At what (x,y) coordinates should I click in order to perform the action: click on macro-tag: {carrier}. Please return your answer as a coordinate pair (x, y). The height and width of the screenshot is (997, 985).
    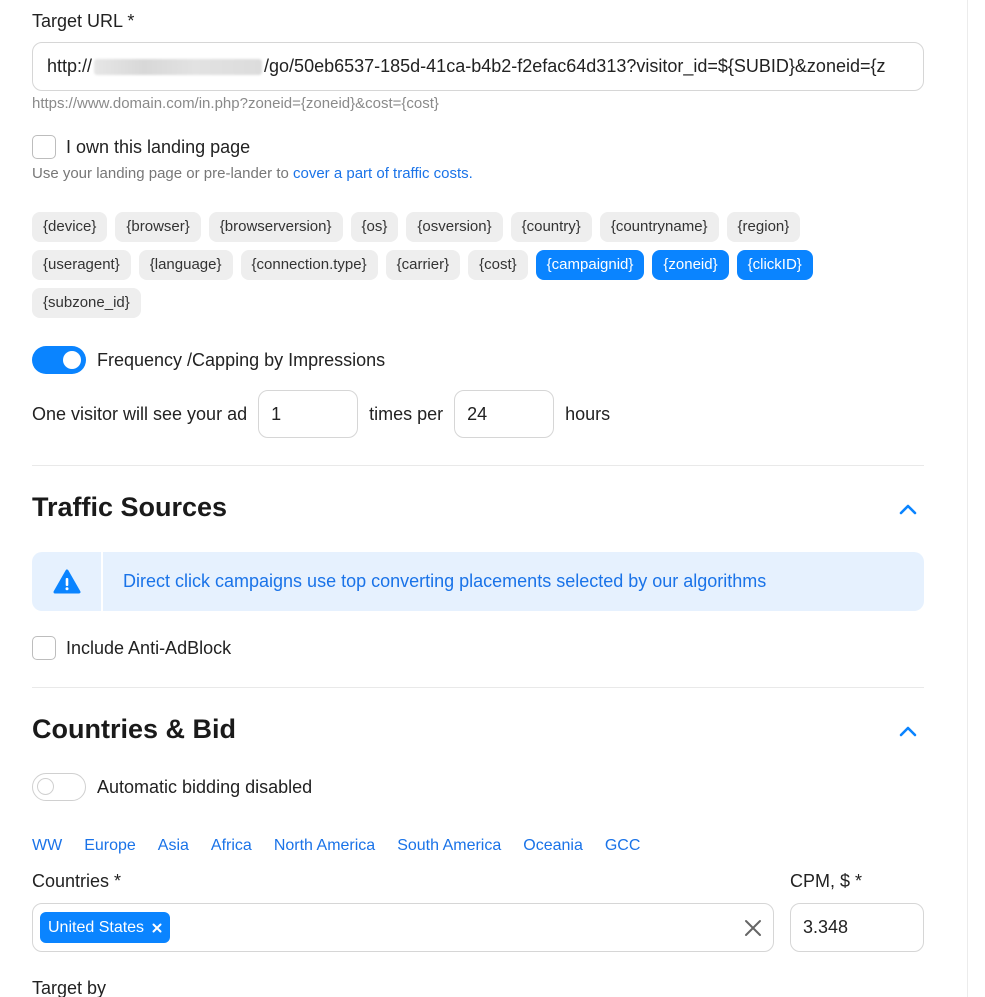
    Looking at the image, I should click on (423, 265).